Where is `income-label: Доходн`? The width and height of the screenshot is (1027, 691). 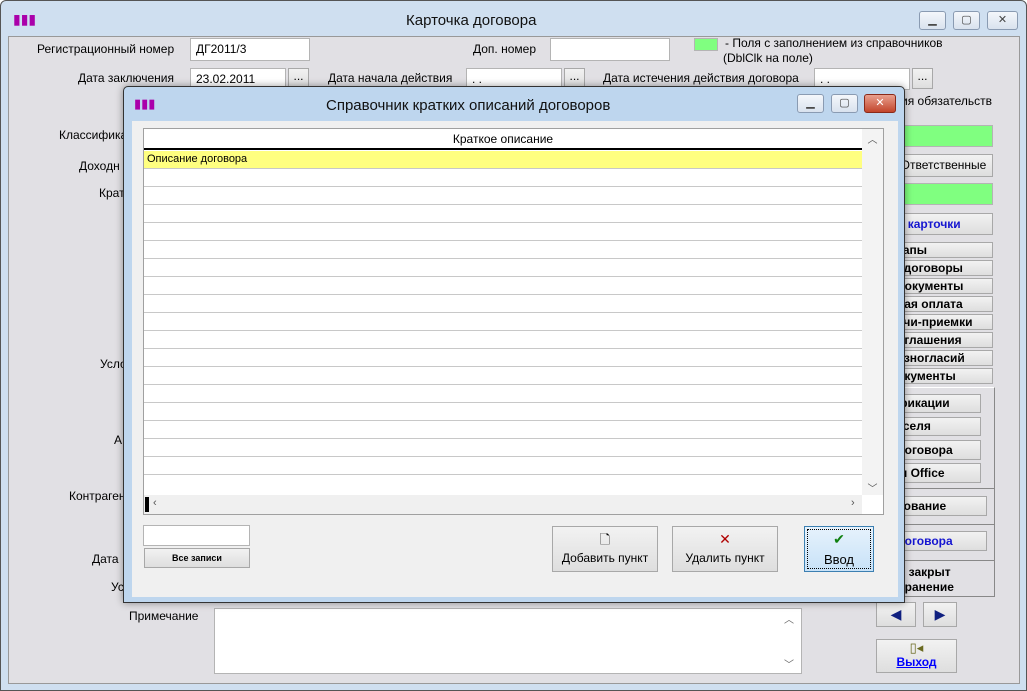 income-label: Доходн is located at coordinates (99, 166).